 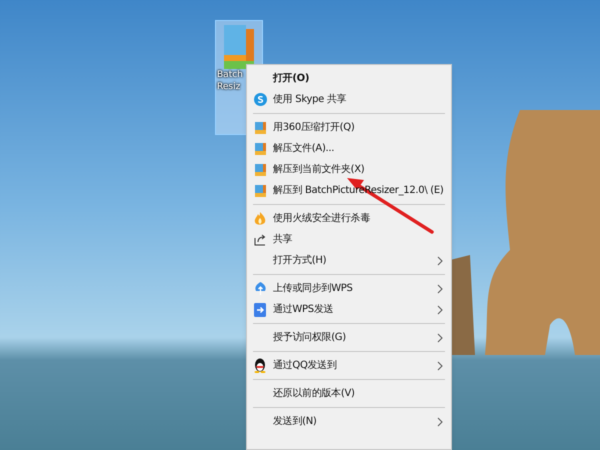 What do you see at coordinates (349, 169) in the screenshot?
I see `menu-item: 解压到当前文件夹(X)` at bounding box center [349, 169].